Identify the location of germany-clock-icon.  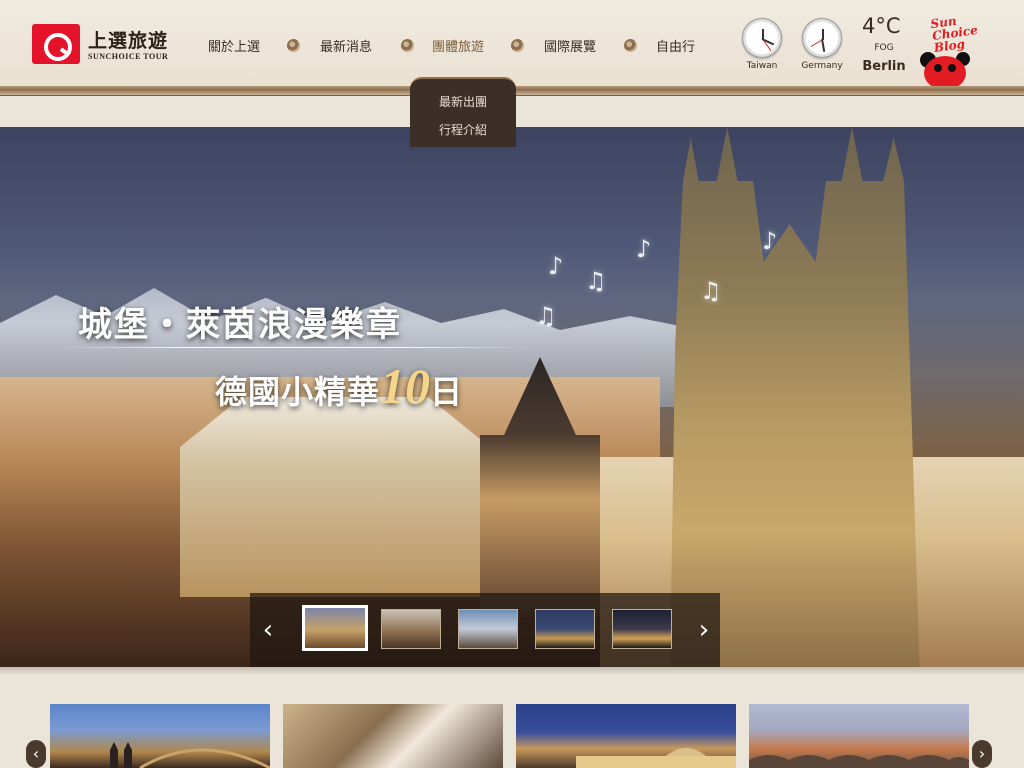
(822, 38).